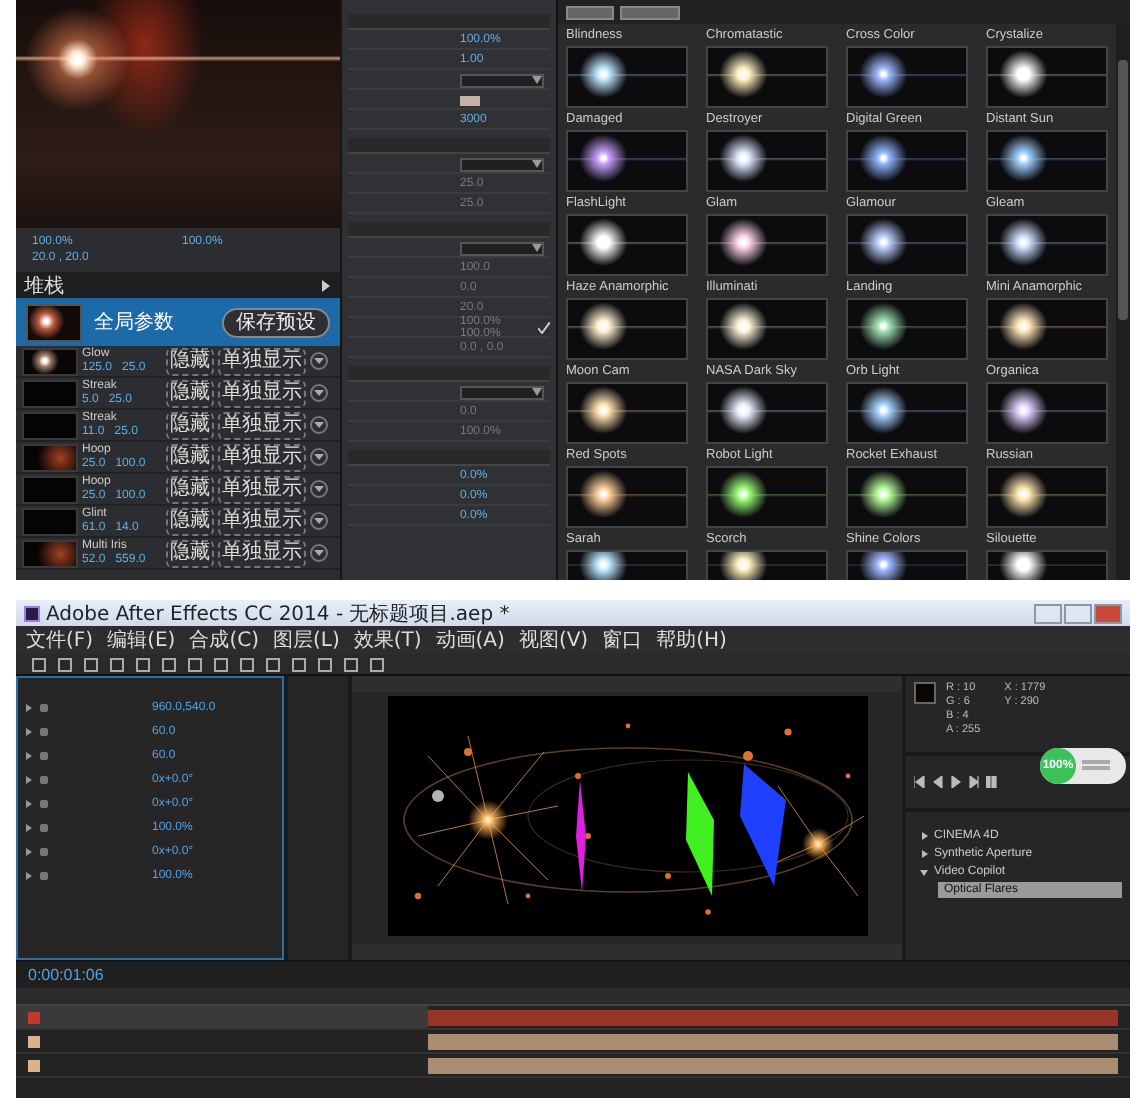 This screenshot has width=1140, height=1098. Describe the element at coordinates (32, 613) in the screenshot. I see `app-icon` at that location.